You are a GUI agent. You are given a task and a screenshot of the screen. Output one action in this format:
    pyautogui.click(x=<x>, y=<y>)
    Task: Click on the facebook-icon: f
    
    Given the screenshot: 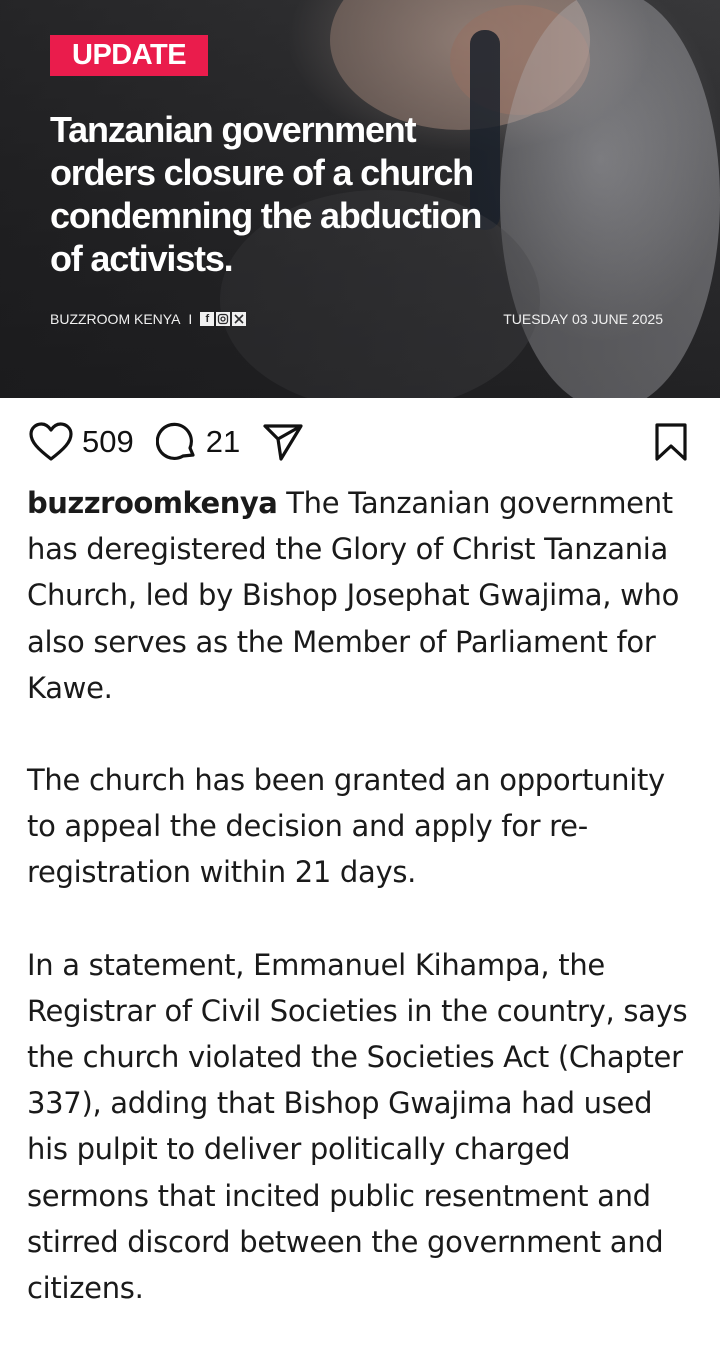 What is the action you would take?
    pyautogui.click(x=207, y=319)
    